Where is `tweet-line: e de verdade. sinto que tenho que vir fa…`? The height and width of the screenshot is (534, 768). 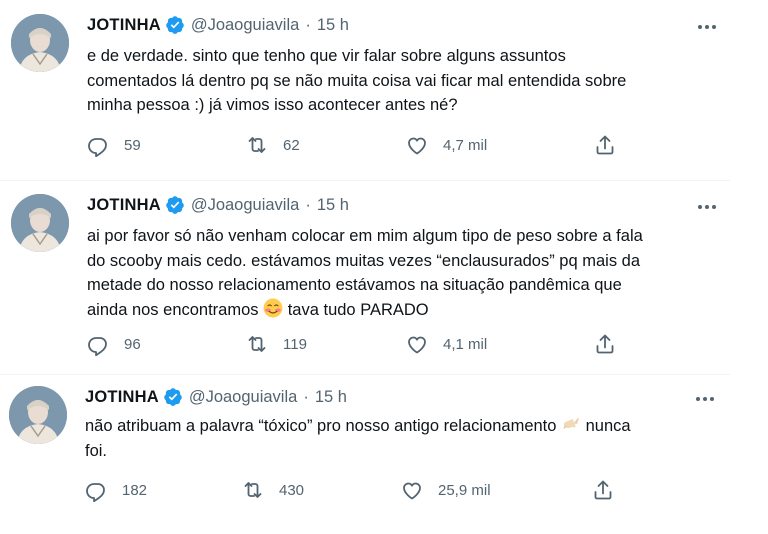
tweet-line: e de verdade. sinto que tenho que vir fa… is located at coordinates (326, 56).